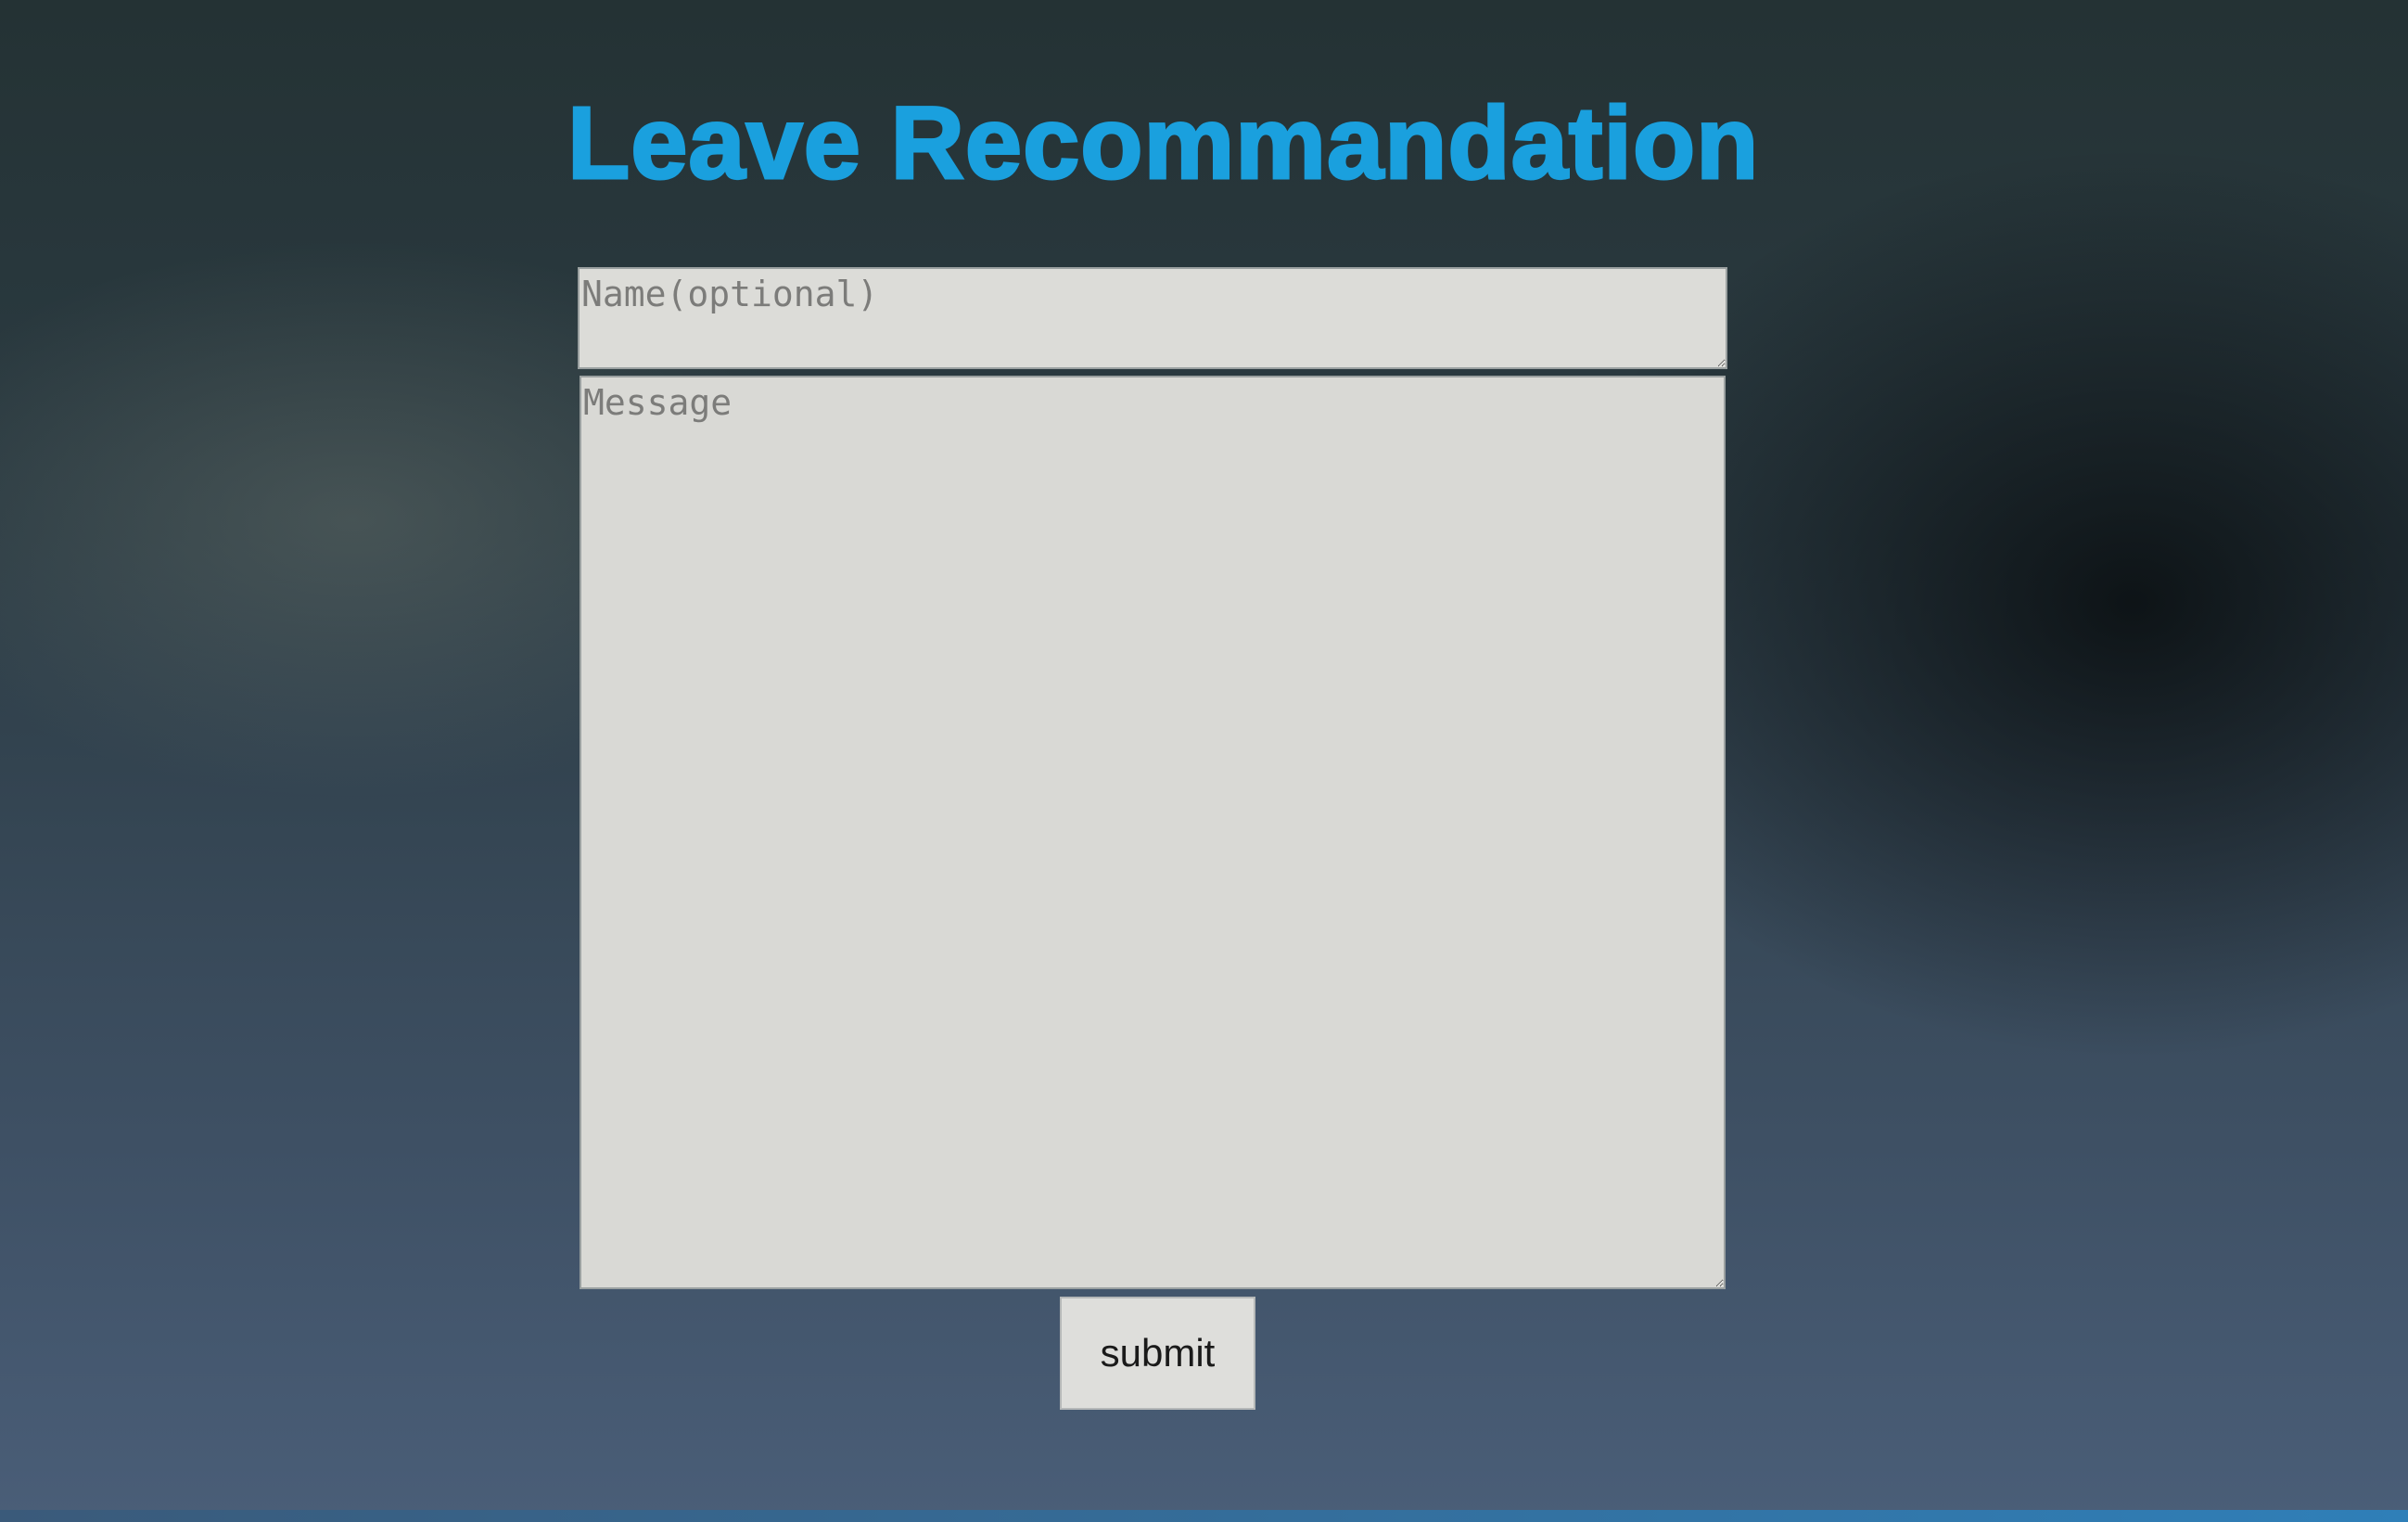 The height and width of the screenshot is (1522, 2408). Describe the element at coordinates (1152, 318) in the screenshot. I see `name-field` at that location.